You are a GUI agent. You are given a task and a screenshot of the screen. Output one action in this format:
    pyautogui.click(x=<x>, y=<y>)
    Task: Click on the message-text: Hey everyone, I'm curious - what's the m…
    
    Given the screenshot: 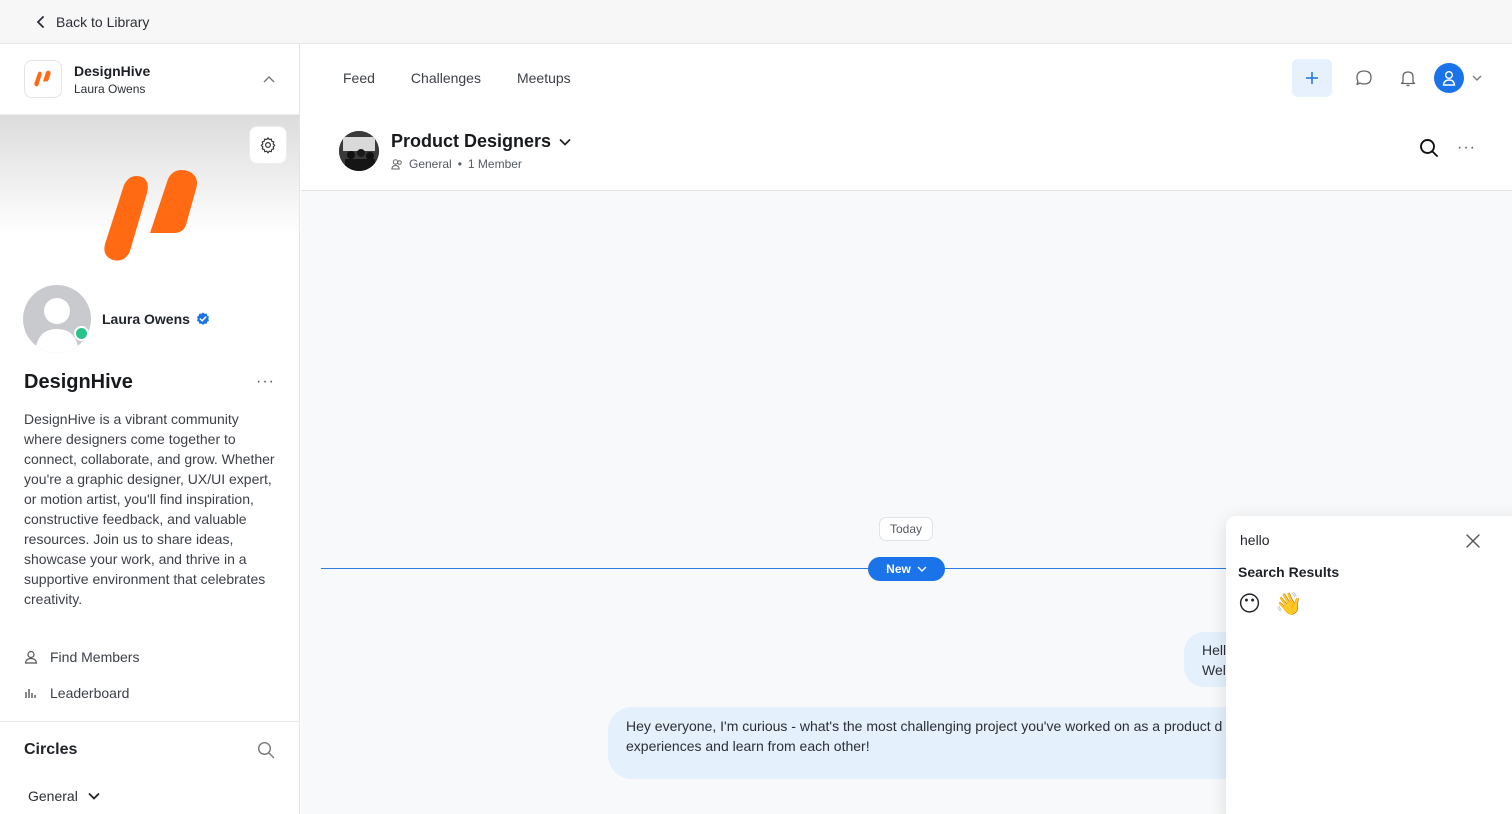 What is the action you would take?
    pyautogui.click(x=924, y=726)
    